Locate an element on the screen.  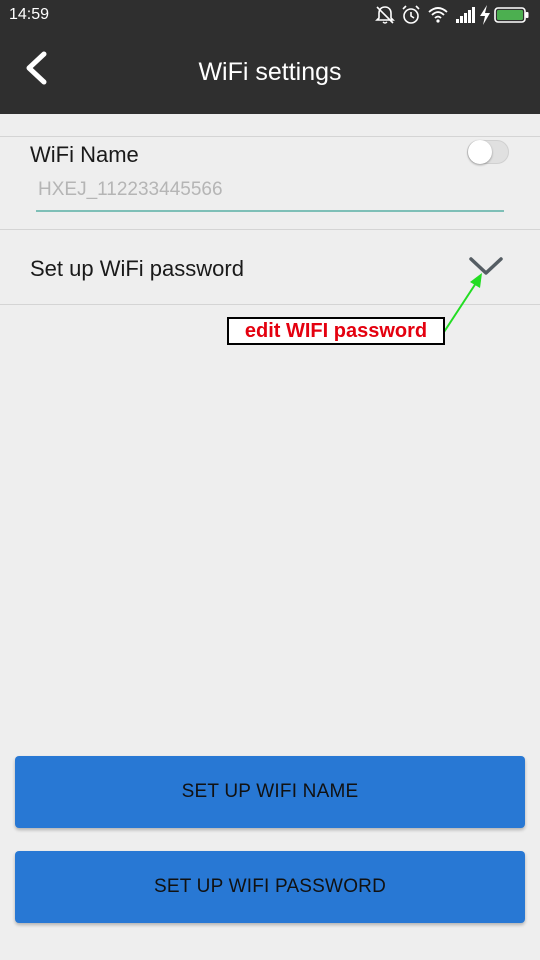
set-up-wifi-name-button: SET UP WIFI NAME is located at coordinates (270, 792).